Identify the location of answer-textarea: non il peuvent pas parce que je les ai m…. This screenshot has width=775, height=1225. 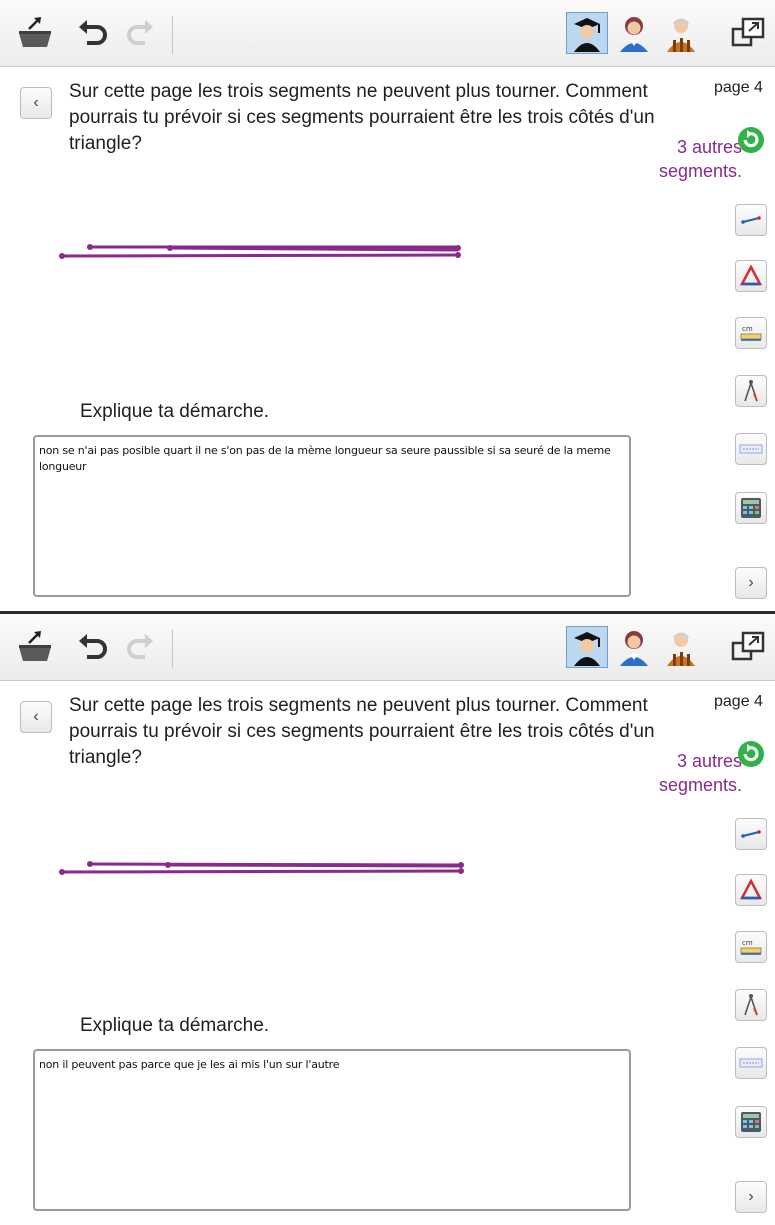
(332, 1130).